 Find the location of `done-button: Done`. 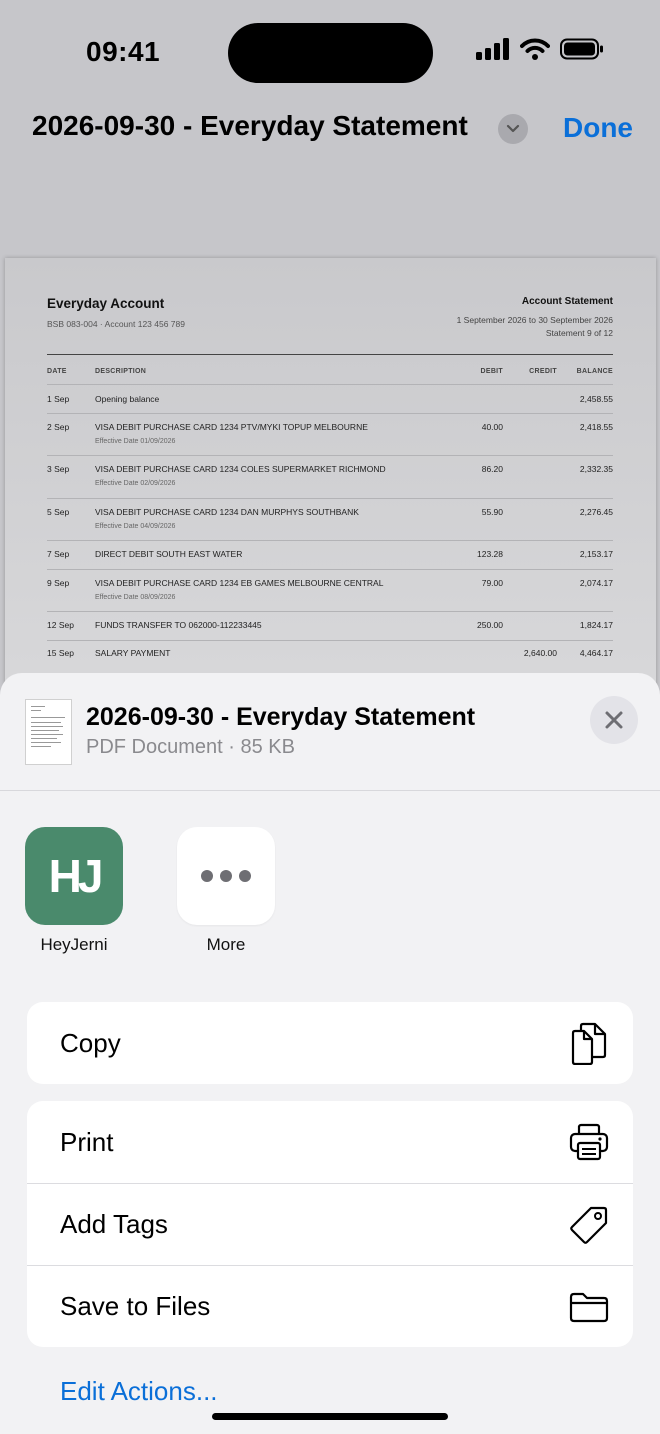

done-button: Done is located at coordinates (598, 128).